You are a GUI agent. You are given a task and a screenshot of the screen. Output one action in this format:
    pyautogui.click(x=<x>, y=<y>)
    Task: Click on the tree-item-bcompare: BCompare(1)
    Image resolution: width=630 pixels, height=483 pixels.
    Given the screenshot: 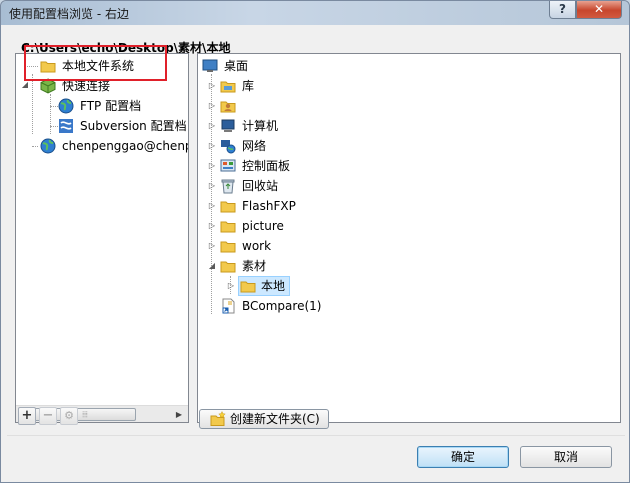 What is the action you would take?
    pyautogui.click(x=320, y=306)
    